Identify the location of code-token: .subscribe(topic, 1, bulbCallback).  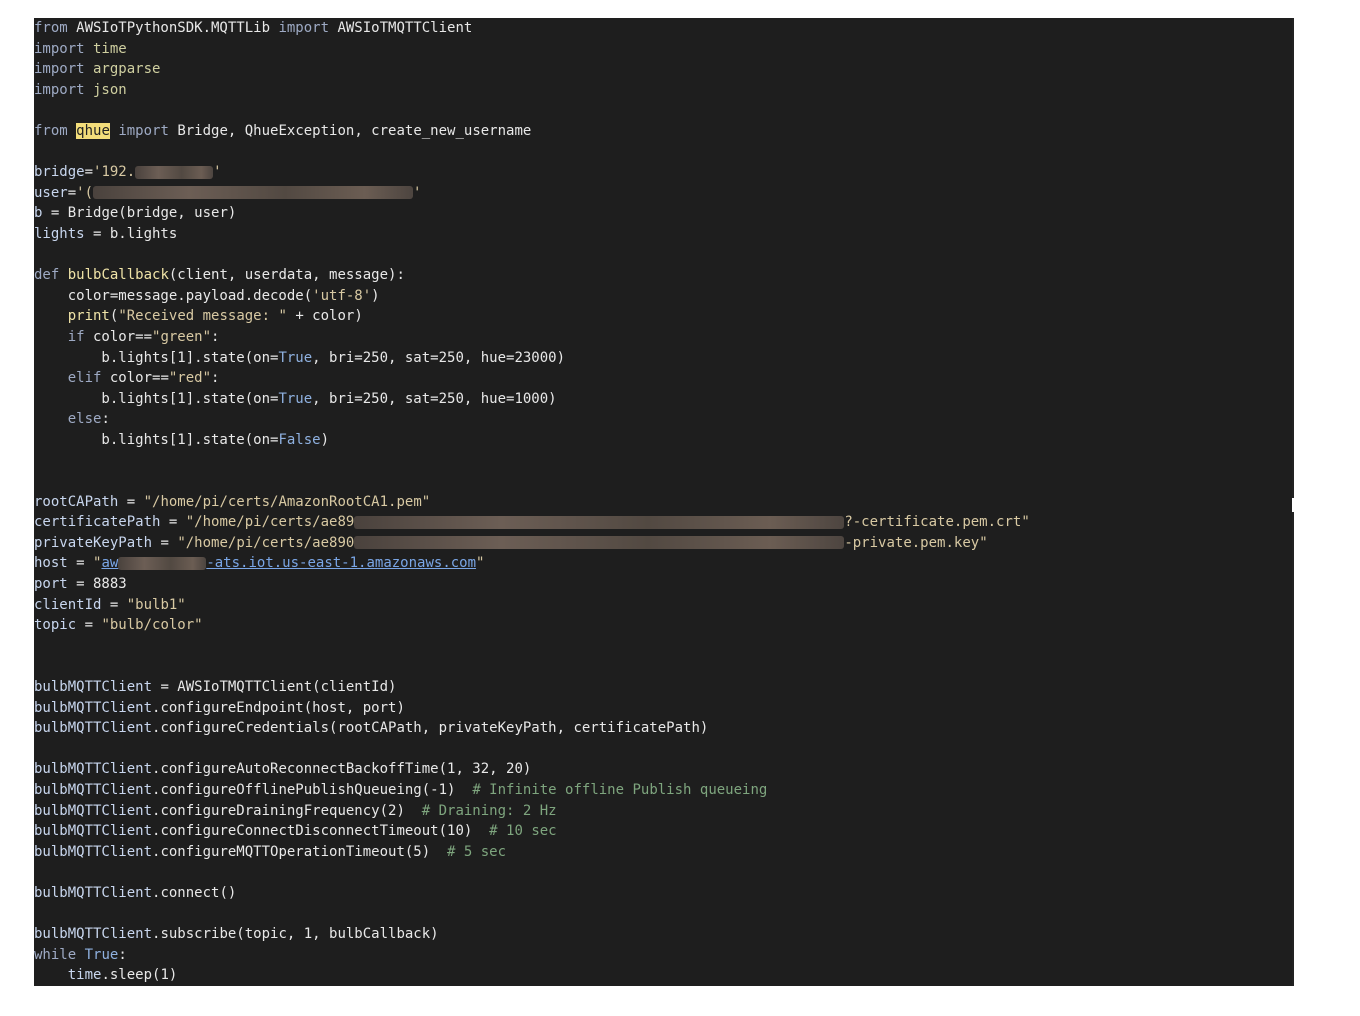
(295, 934).